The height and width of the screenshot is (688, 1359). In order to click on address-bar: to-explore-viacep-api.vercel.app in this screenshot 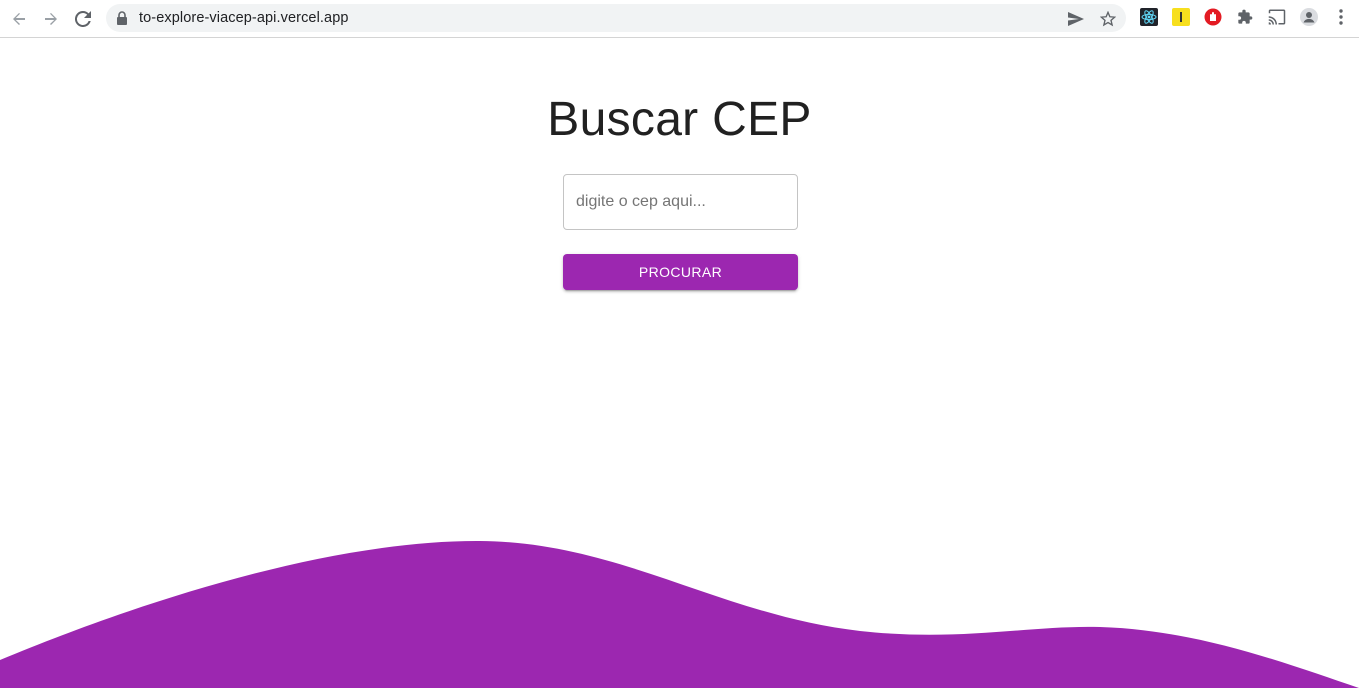, I will do `click(616, 18)`.